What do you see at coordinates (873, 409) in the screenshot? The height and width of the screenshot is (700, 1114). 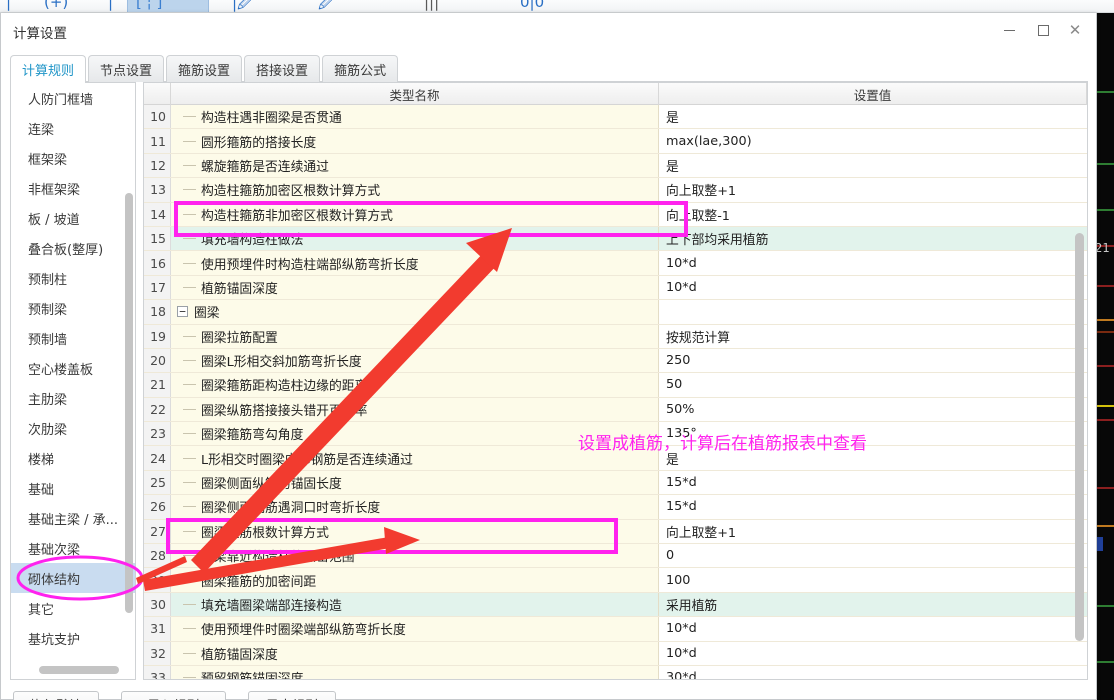 I see `row-setting-value-cell: 50%` at bounding box center [873, 409].